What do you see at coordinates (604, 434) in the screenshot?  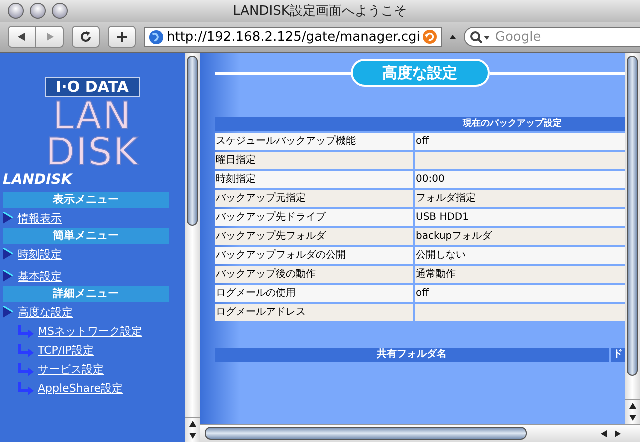 I see `left-arrow-icon` at bounding box center [604, 434].